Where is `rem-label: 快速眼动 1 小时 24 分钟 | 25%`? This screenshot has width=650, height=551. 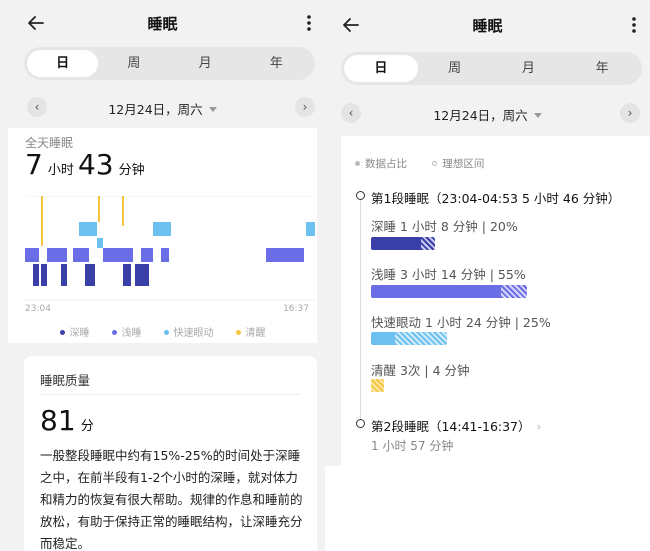 rem-label: 快速眼动 1 小时 24 分钟 | 25% is located at coordinates (461, 322).